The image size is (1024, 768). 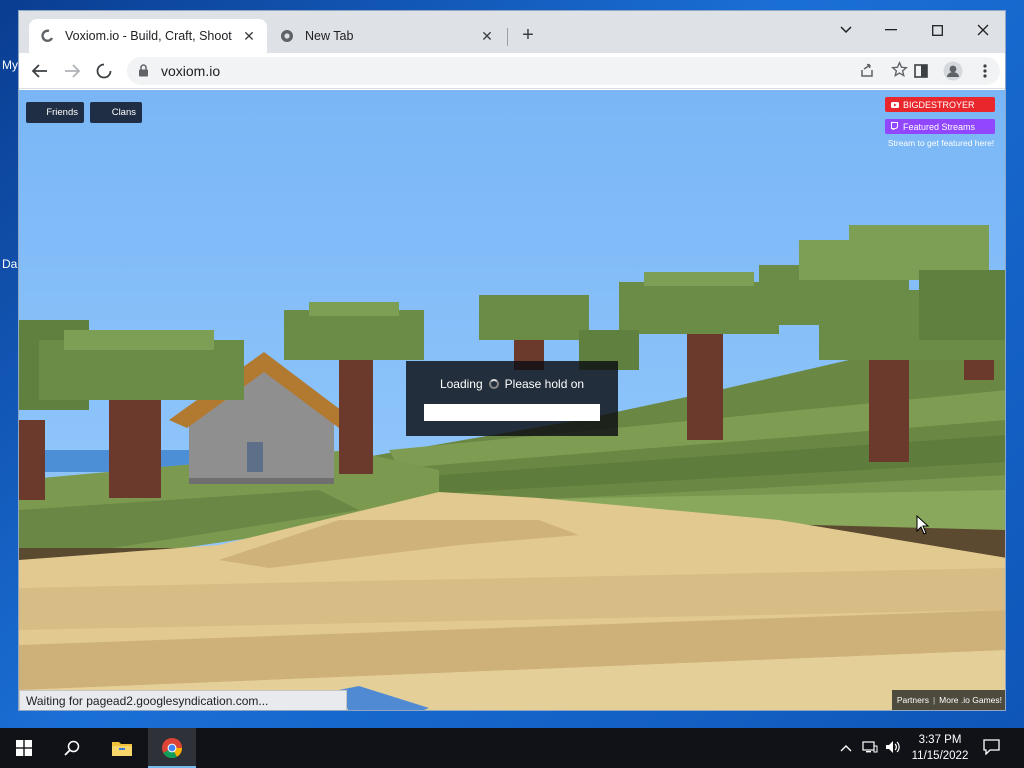 I want to click on voxiom-favicon-icon, so click(x=47, y=36).